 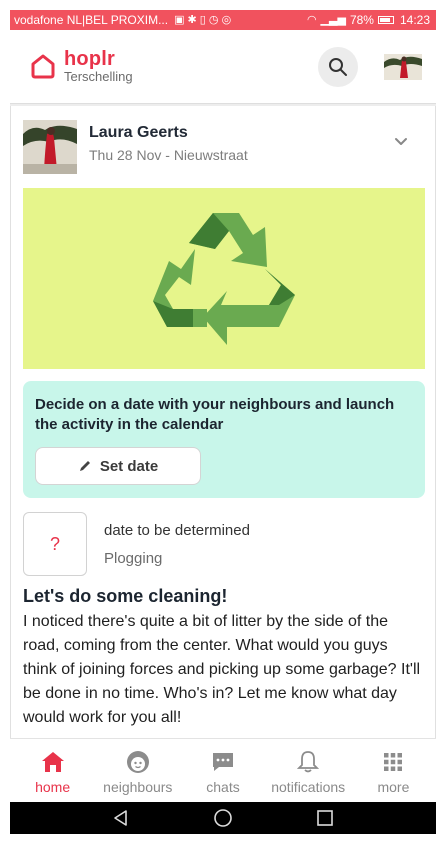 I want to click on nav-notifications: notifications, so click(x=308, y=770).